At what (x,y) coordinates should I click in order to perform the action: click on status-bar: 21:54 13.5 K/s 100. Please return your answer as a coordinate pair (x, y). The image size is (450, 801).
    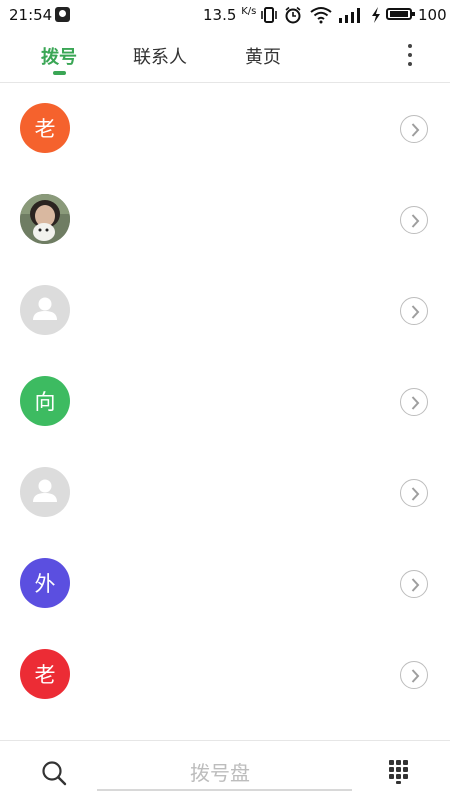
    Looking at the image, I should click on (225, 15).